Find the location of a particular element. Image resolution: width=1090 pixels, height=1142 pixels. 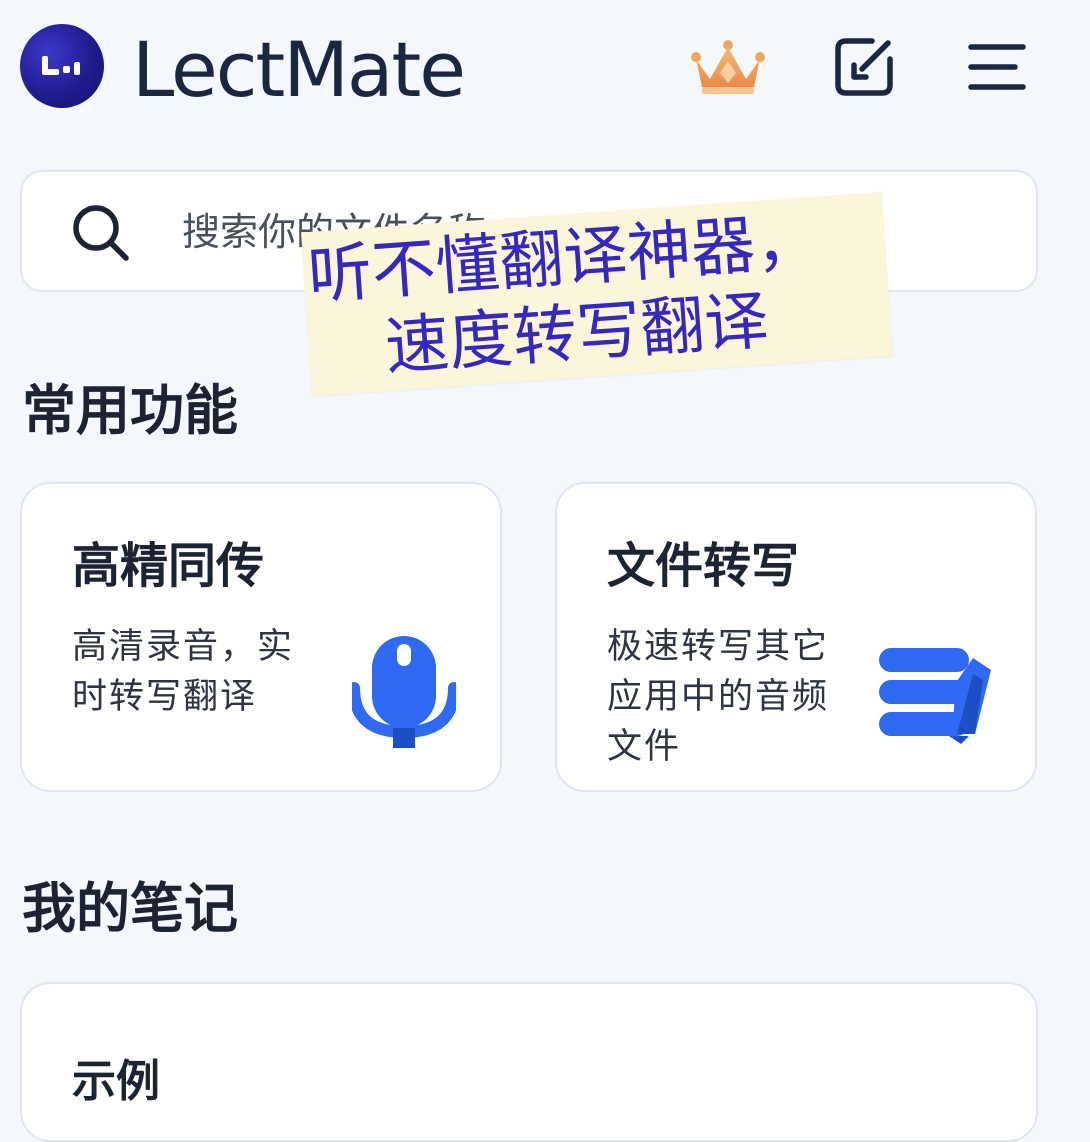

lectmate-logo-icon is located at coordinates (62, 66).